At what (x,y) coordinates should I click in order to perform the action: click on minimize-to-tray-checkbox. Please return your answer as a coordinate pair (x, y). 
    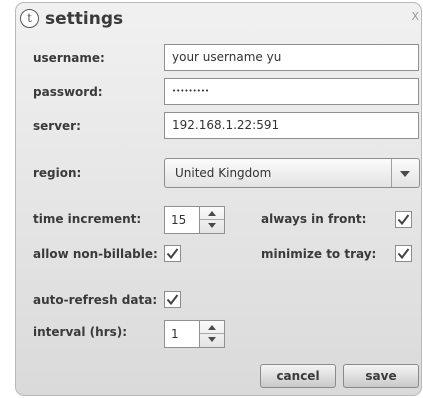
    Looking at the image, I should click on (403, 253).